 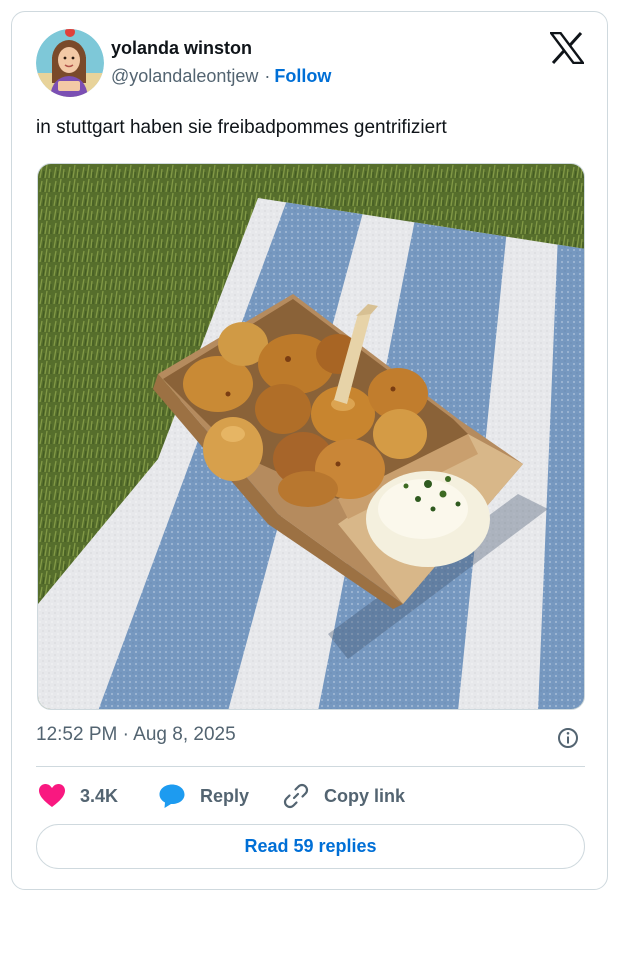 What do you see at coordinates (52, 795) in the screenshot?
I see `heart-icon` at bounding box center [52, 795].